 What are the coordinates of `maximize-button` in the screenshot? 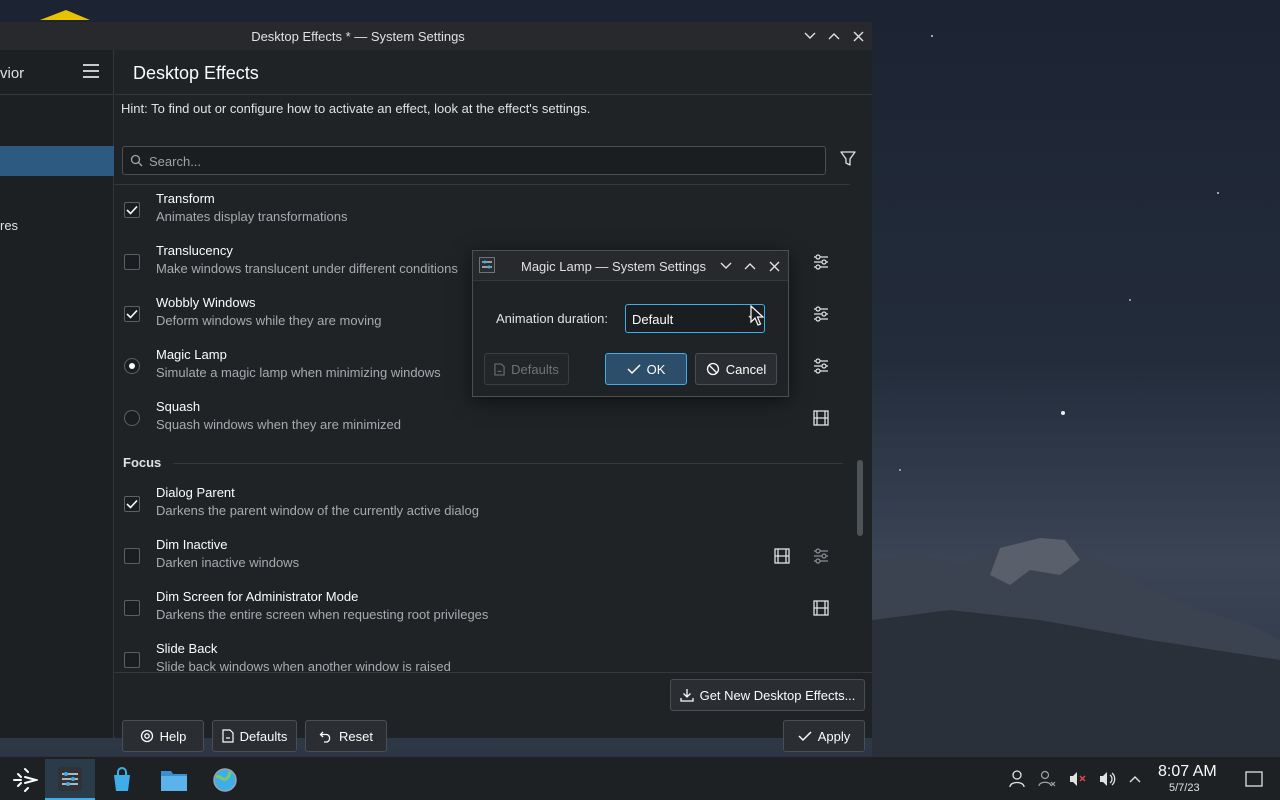 It's located at (834, 36).